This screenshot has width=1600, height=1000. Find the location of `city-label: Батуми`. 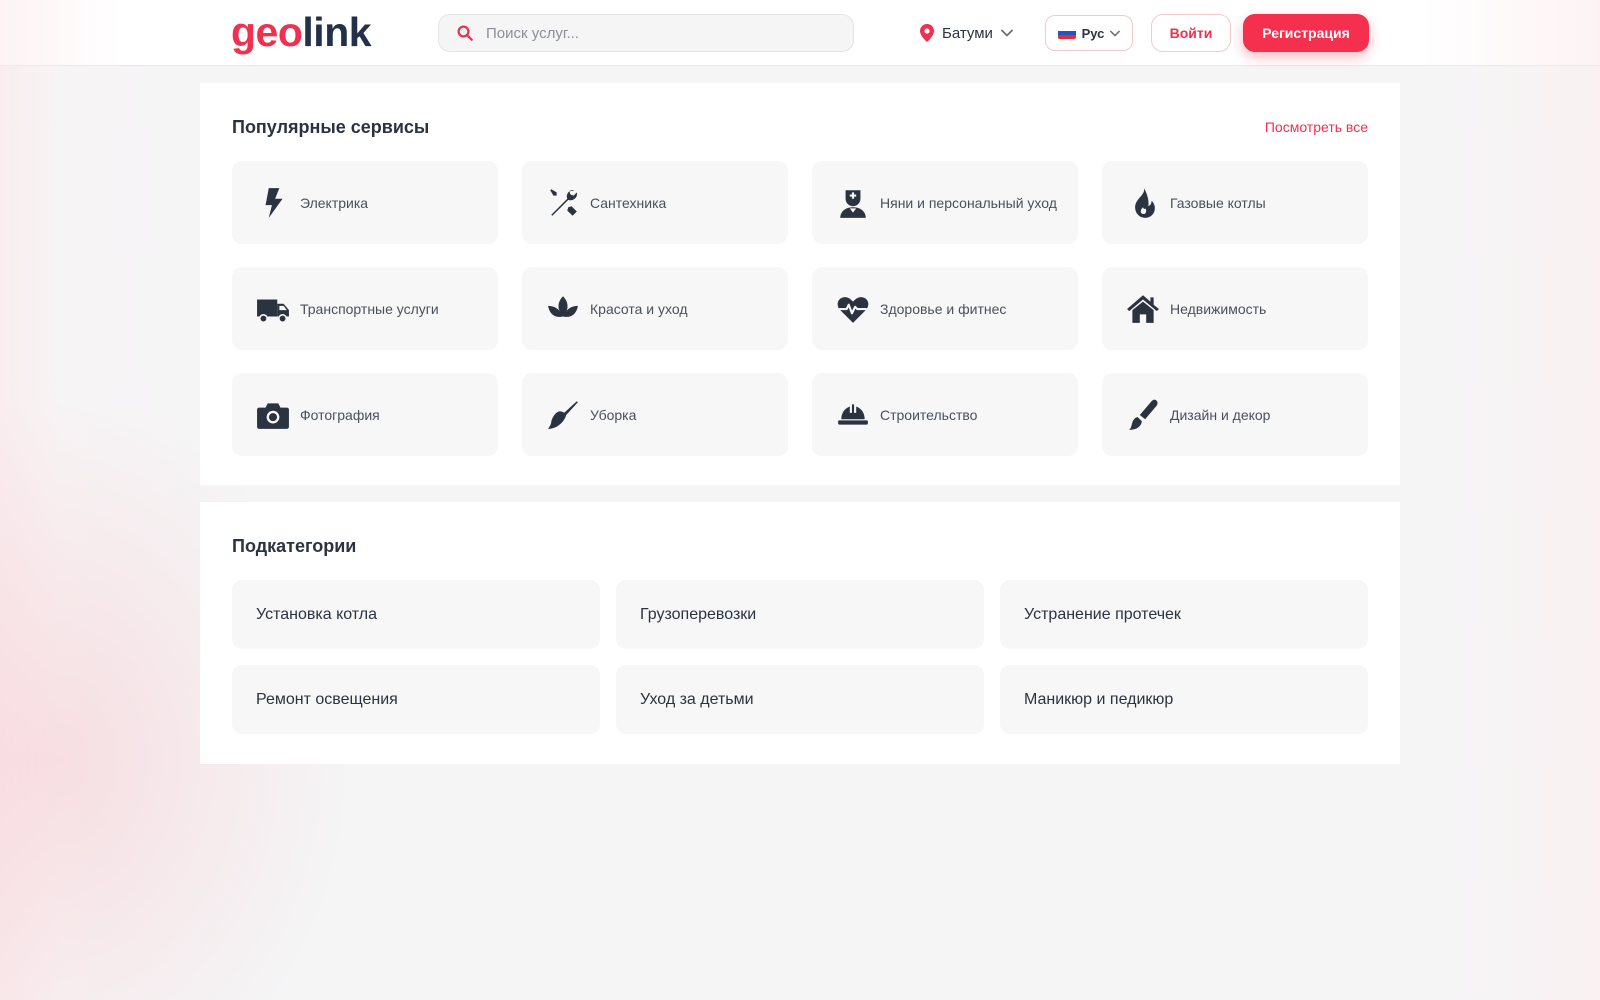

city-label: Батуми is located at coordinates (967, 33).